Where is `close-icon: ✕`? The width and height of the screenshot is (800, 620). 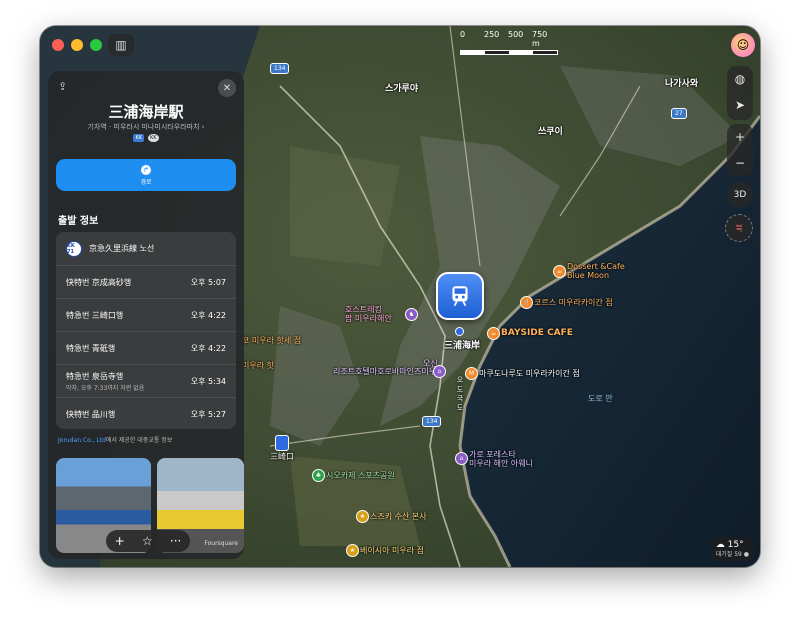 close-icon: ✕ is located at coordinates (227, 88).